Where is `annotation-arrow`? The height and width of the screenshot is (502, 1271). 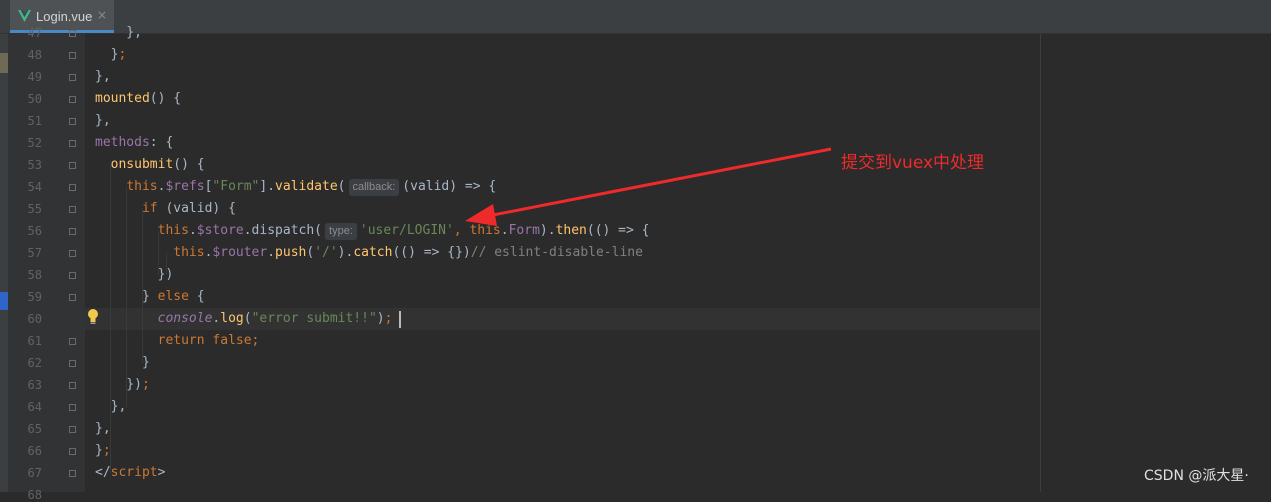
annotation-arrow is located at coordinates (648, 186).